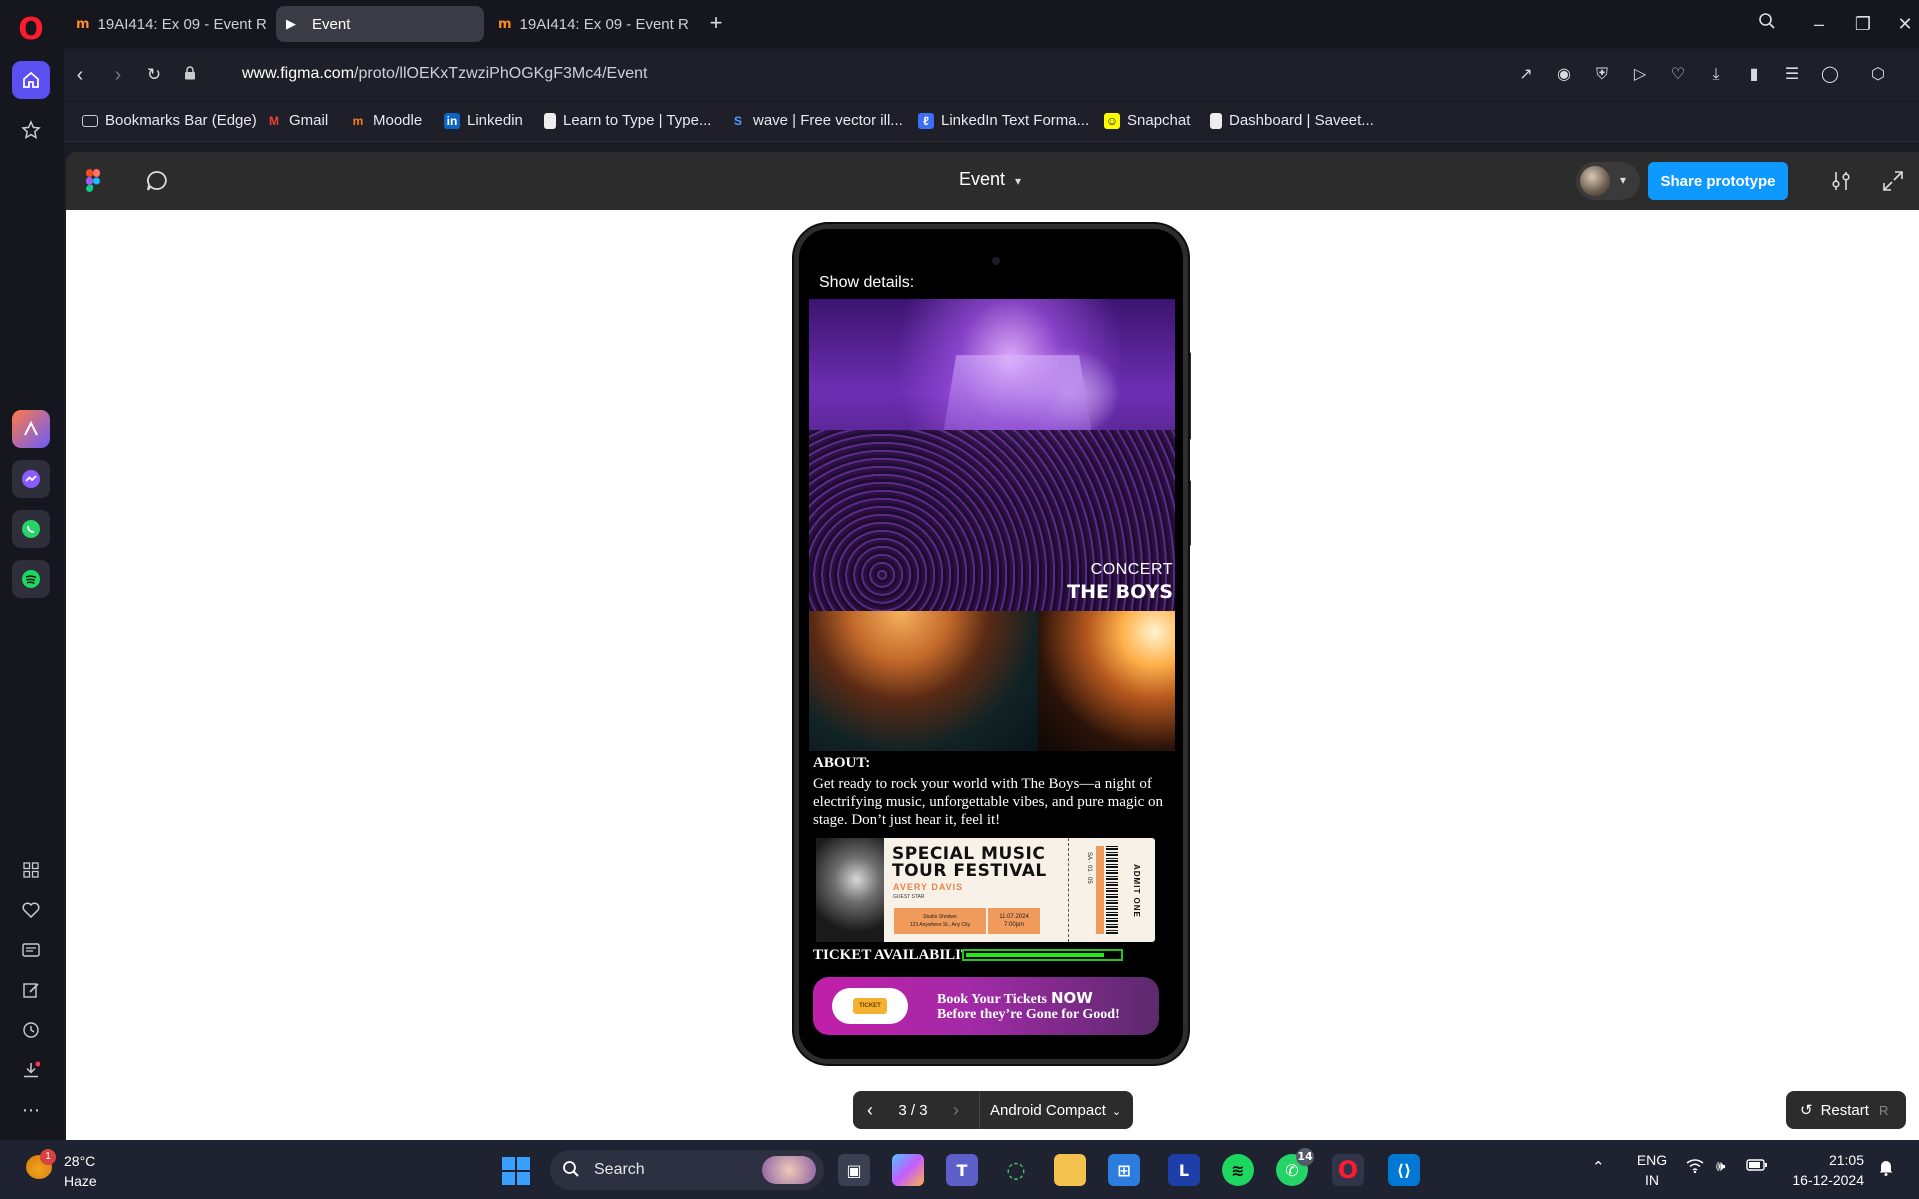 This screenshot has height=1199, width=1919. I want to click on weather-badge: 1, so click(48, 1157).